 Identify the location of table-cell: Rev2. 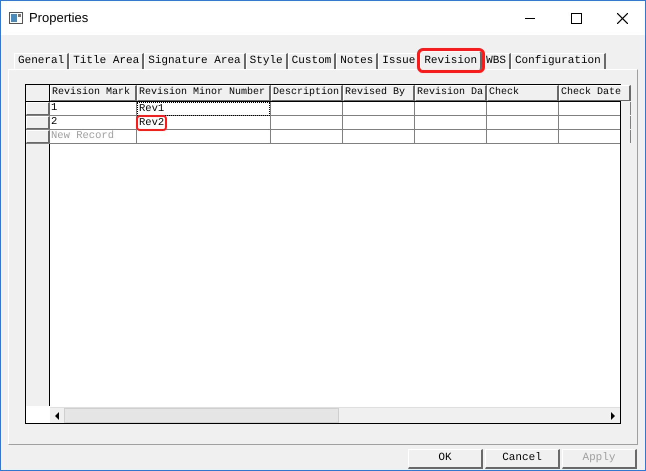
(152, 122).